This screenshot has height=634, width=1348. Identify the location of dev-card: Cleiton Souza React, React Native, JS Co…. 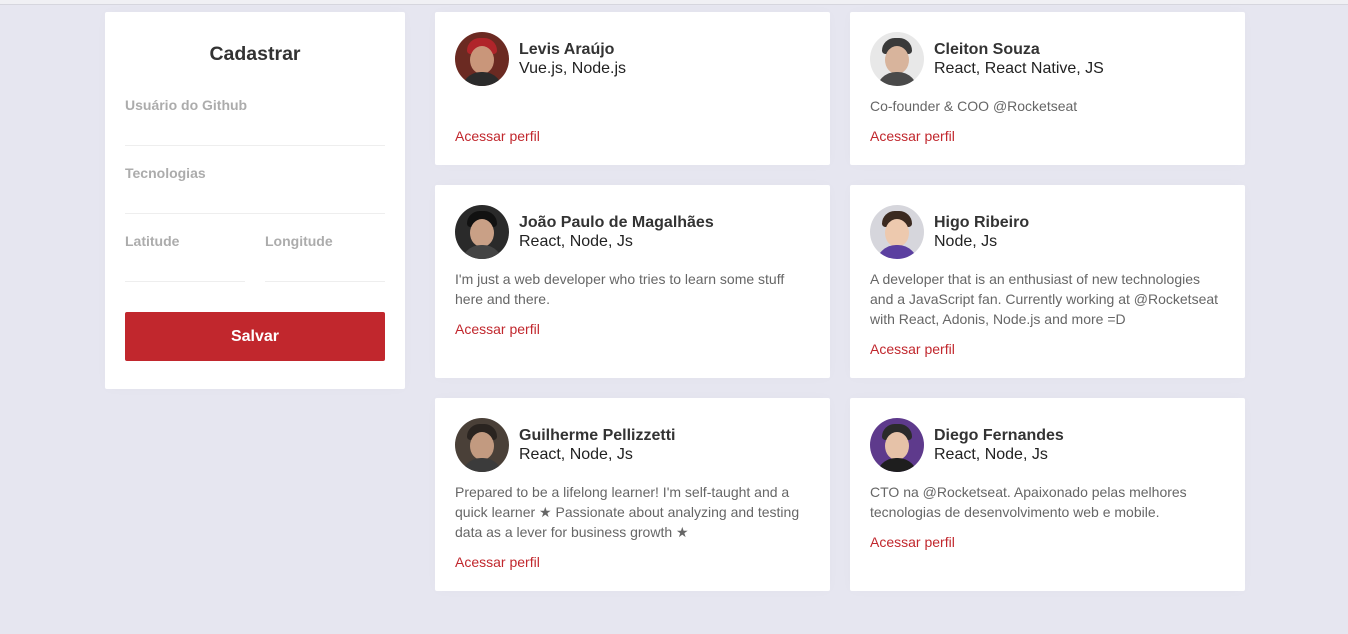
(1047, 88).